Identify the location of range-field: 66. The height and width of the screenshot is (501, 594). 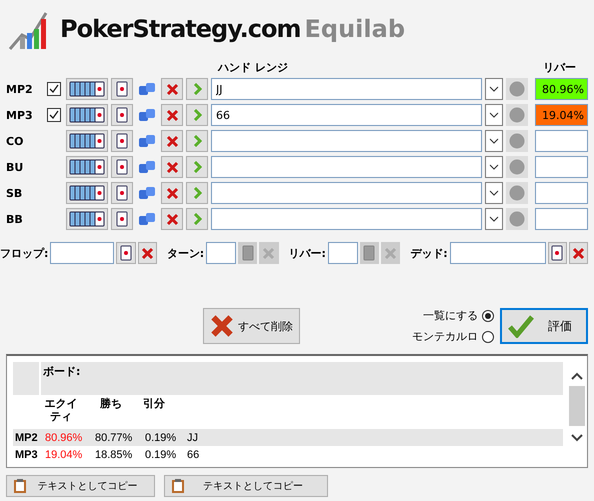
(346, 115).